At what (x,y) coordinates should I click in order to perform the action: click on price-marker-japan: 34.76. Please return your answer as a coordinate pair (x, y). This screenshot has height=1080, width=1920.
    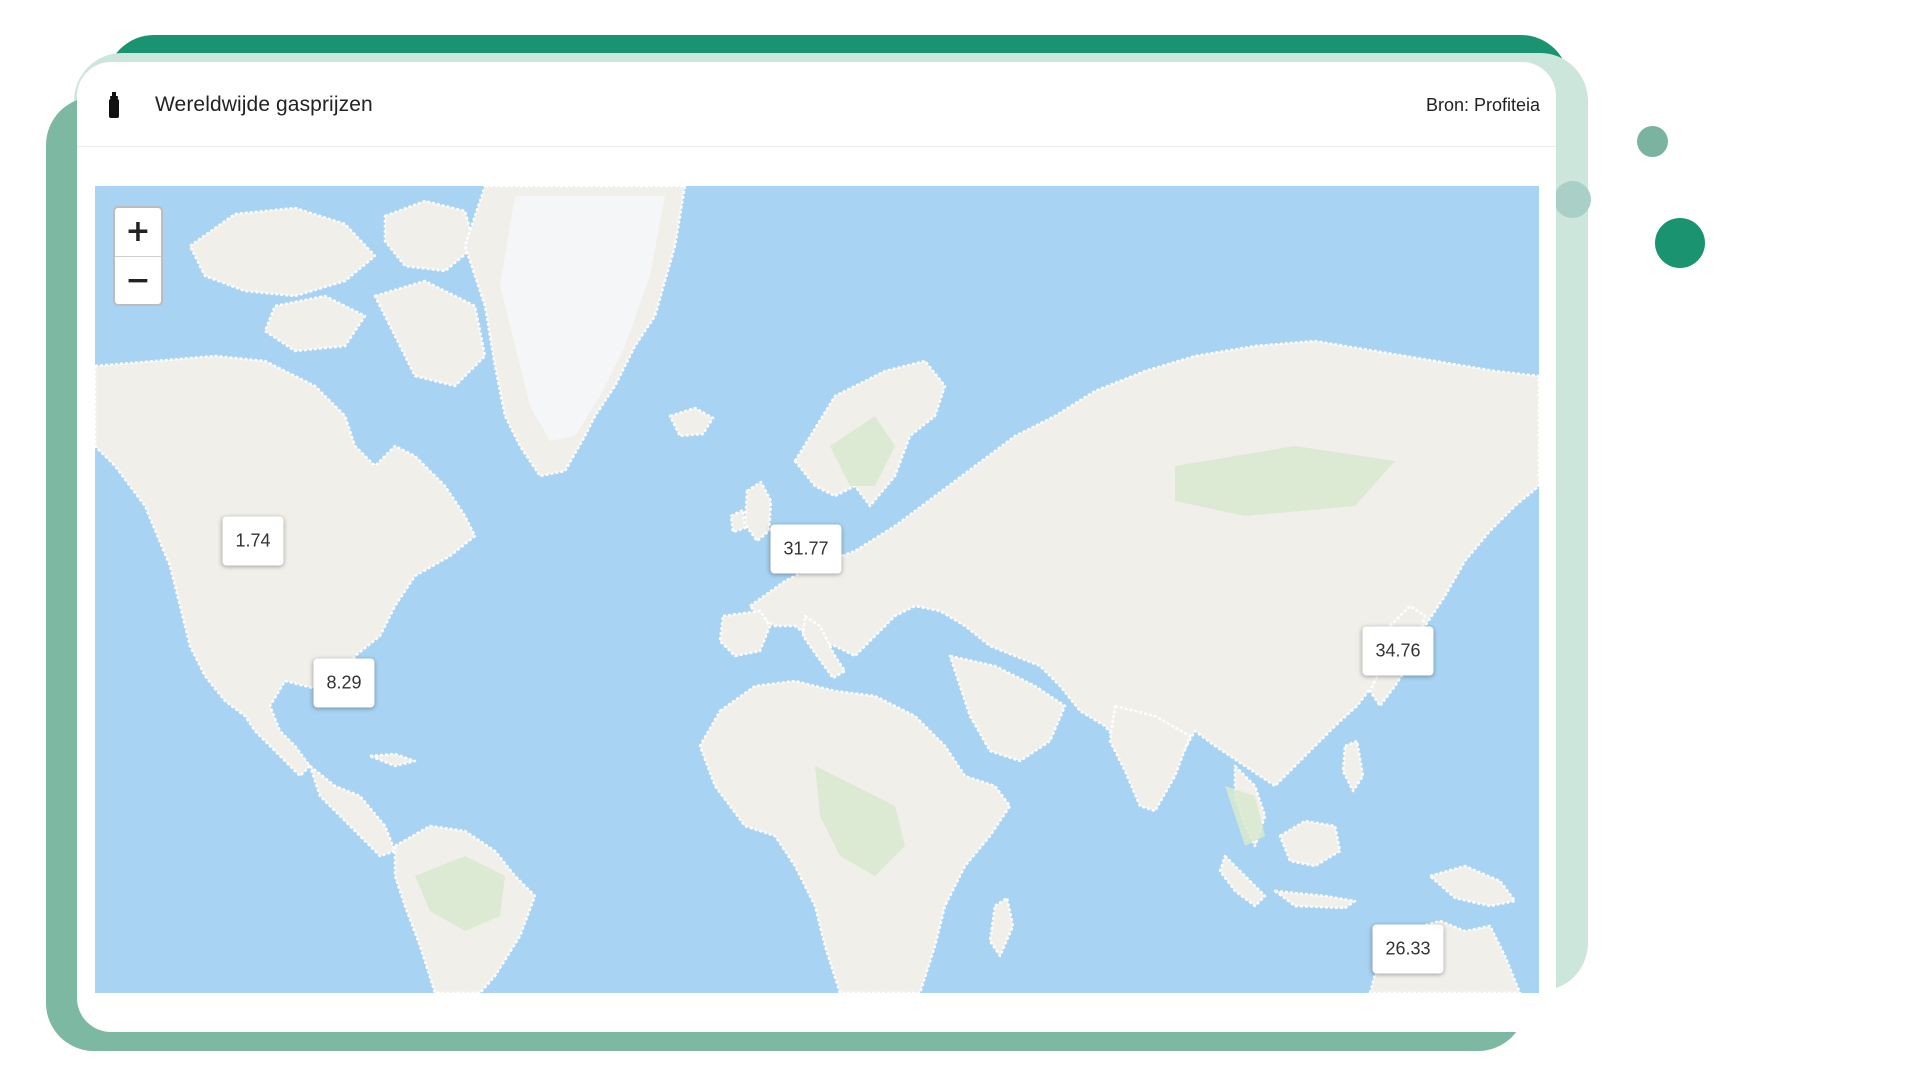
    Looking at the image, I should click on (1398, 651).